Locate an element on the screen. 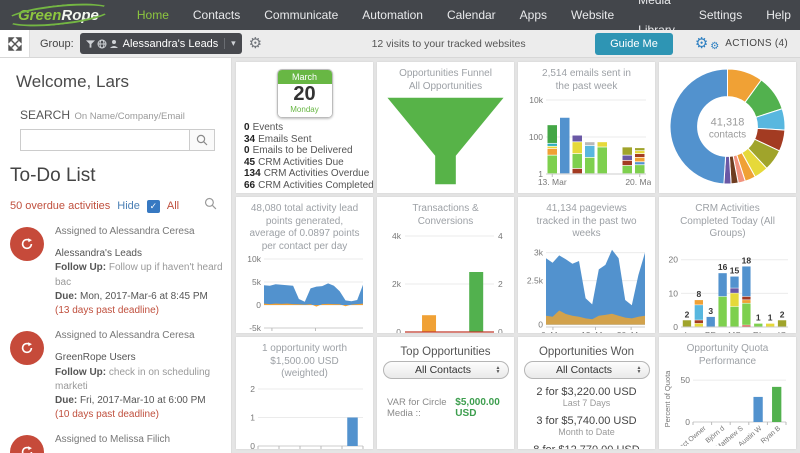  hide-link: Hide is located at coordinates (128, 206).